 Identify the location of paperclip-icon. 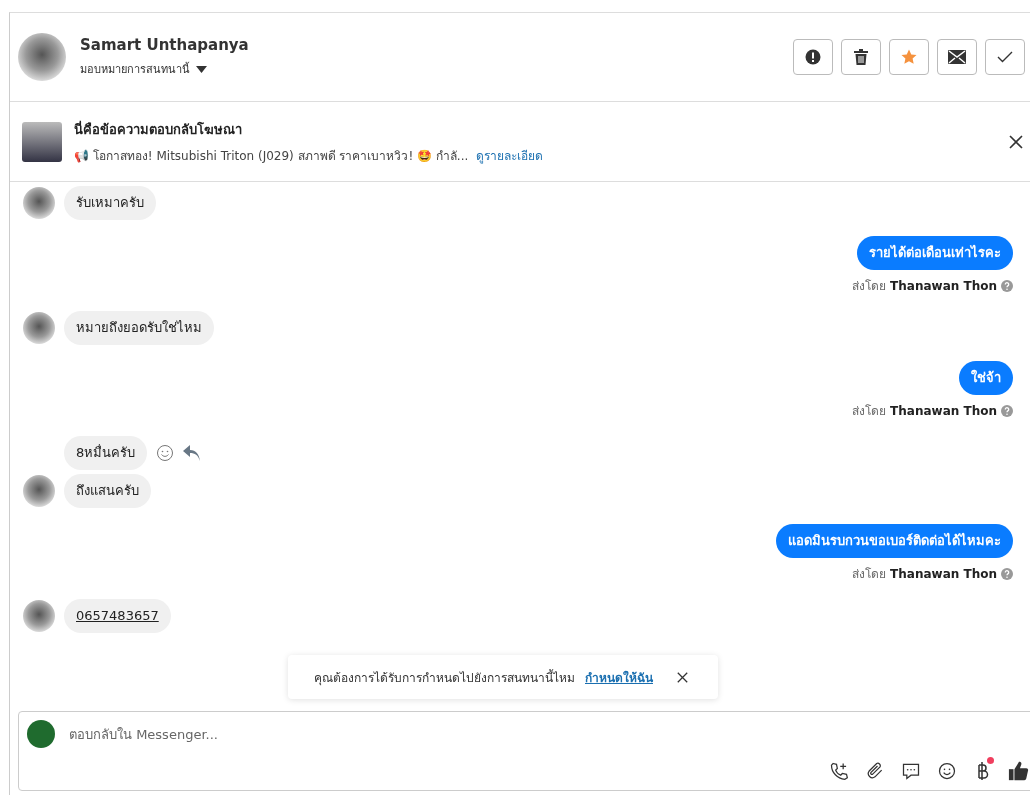
(875, 771).